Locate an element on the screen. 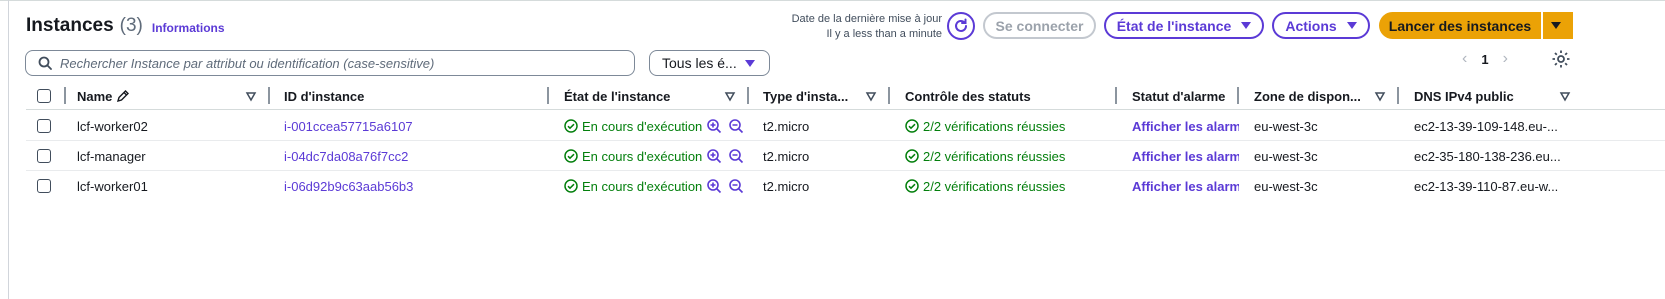 The height and width of the screenshot is (299, 1665). column-header-dns: DNS IPv4 public is located at coordinates (1464, 96).